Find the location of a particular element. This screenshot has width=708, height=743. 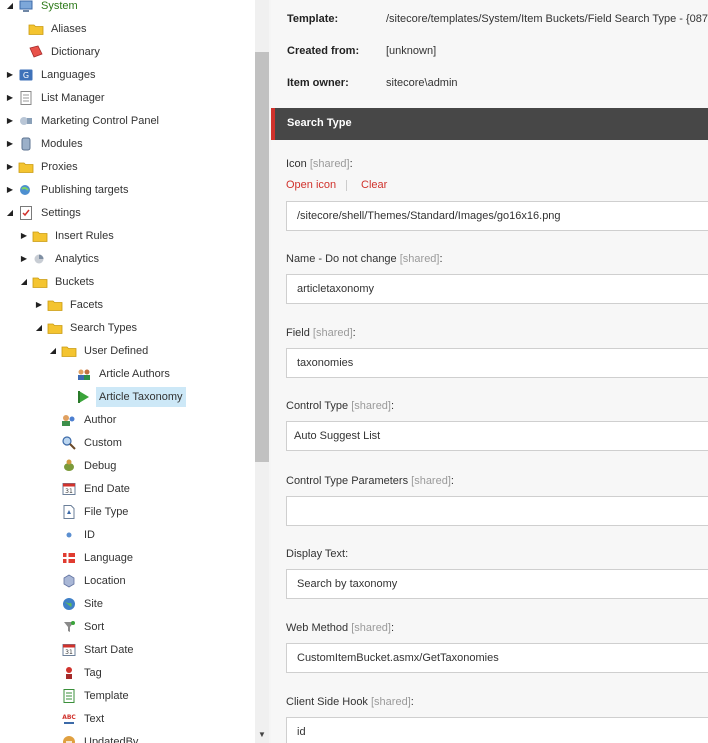

field-label: Field [shared]: is located at coordinates (321, 333).